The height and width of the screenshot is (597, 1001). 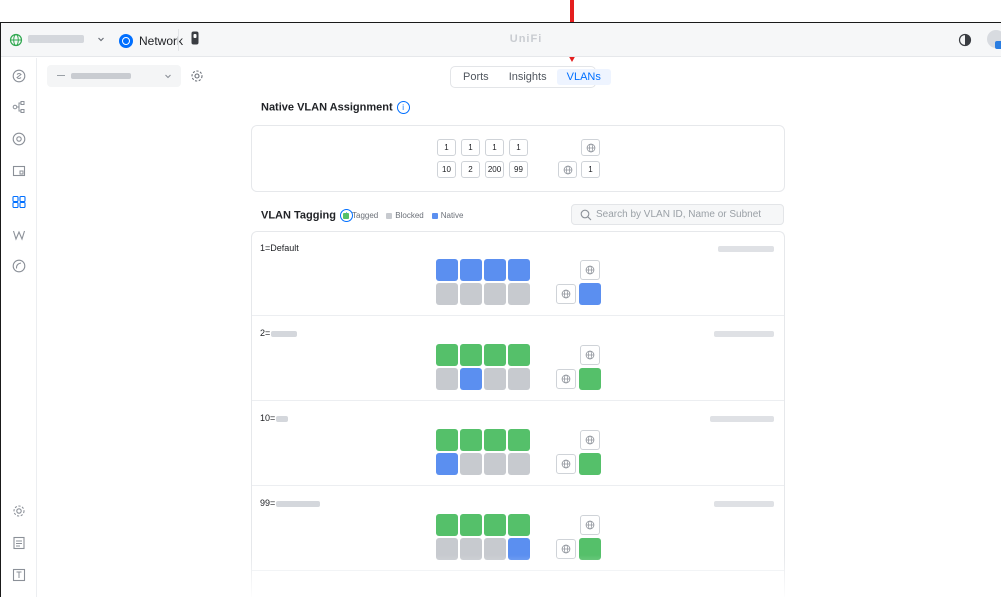 I want to click on native-vlan-port-3: 1, so click(x=494, y=147).